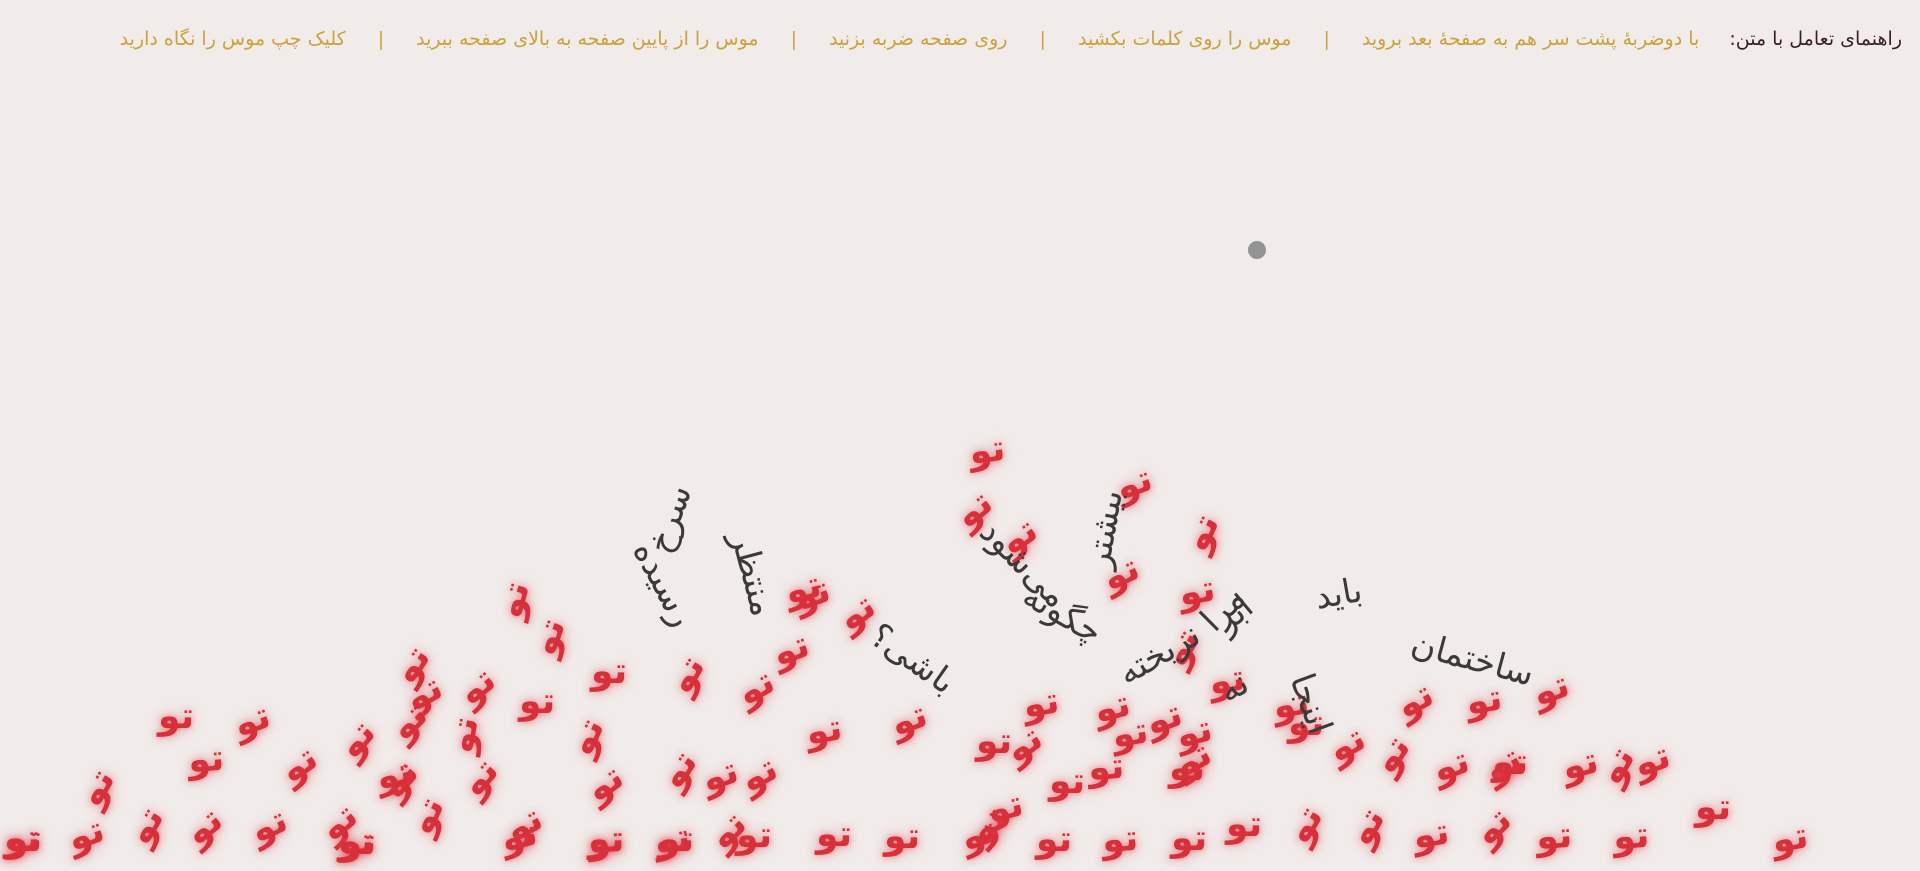 Image resolution: width=1920 pixels, height=871 pixels. I want to click on poem-word: باید, so click(1338, 594).